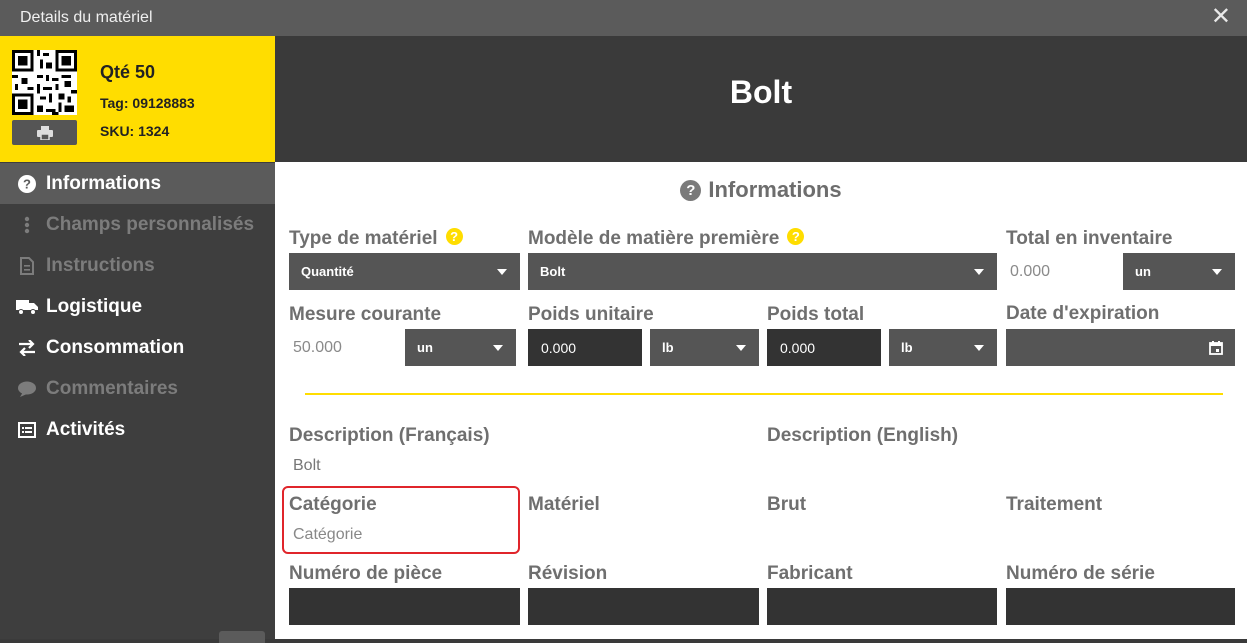 Image resolution: width=1247 pixels, height=643 pixels. I want to click on revision-label: Révision, so click(568, 573).